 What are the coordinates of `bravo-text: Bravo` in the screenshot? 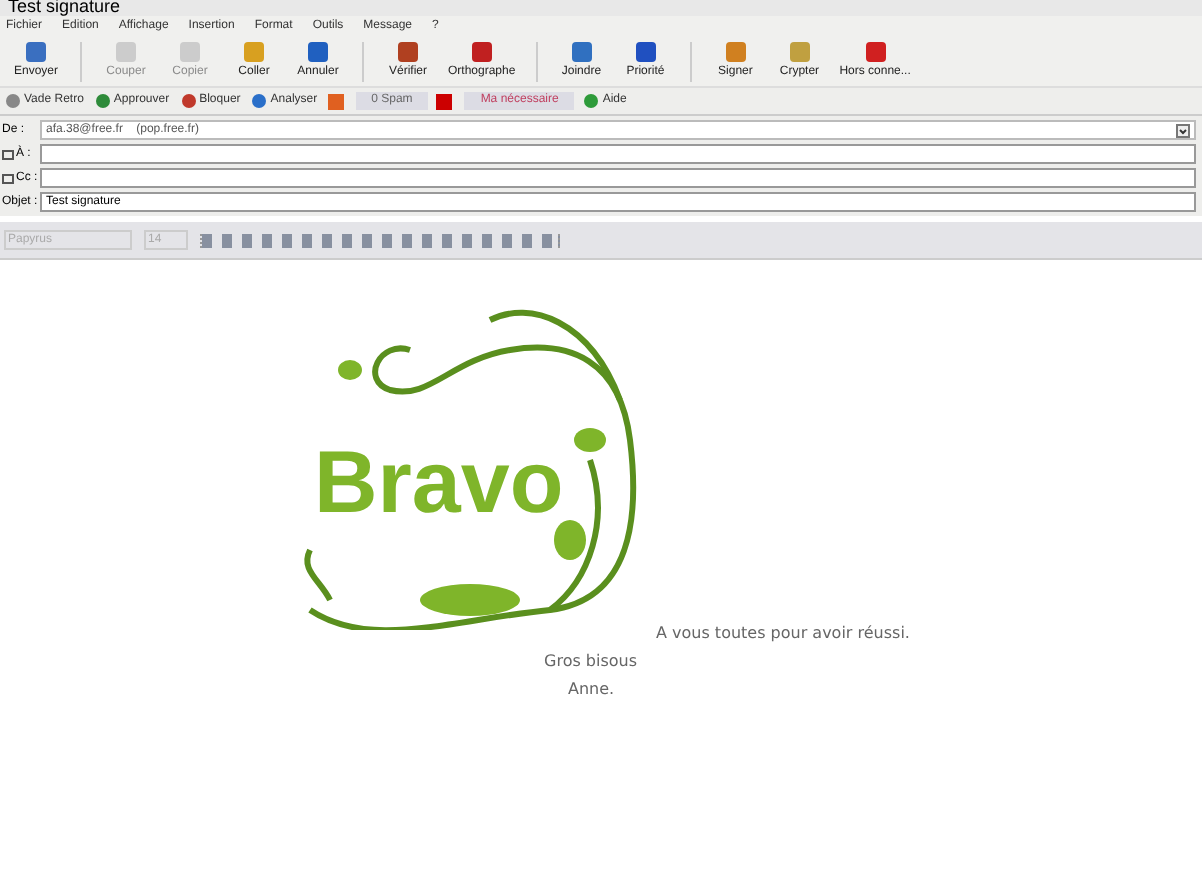 It's located at (439, 484).